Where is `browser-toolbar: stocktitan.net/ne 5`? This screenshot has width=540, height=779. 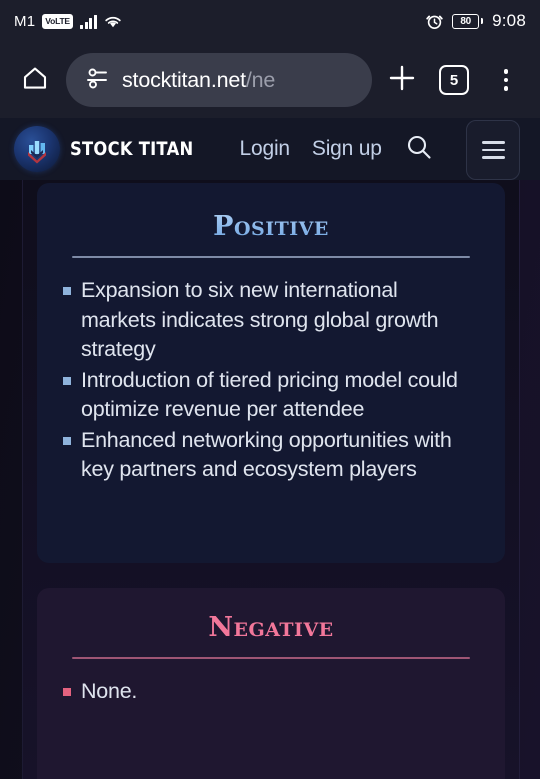
browser-toolbar: stocktitan.net/ne 5 is located at coordinates (270, 80).